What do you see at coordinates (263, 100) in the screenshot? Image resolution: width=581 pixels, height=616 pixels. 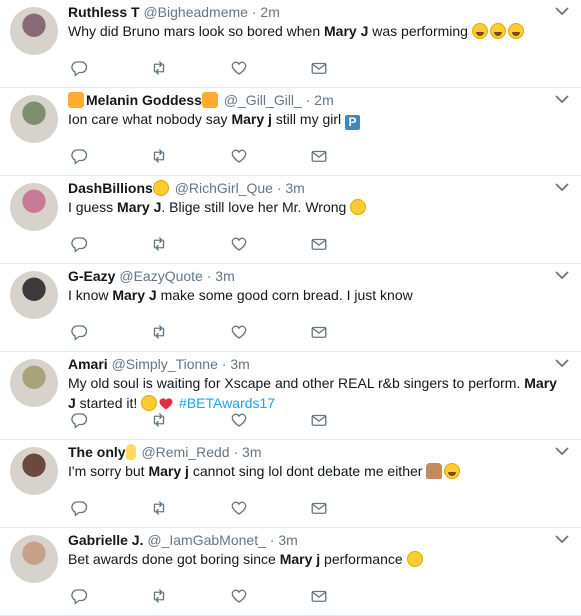 I see `user-handle: @_Gill_Gill_` at bounding box center [263, 100].